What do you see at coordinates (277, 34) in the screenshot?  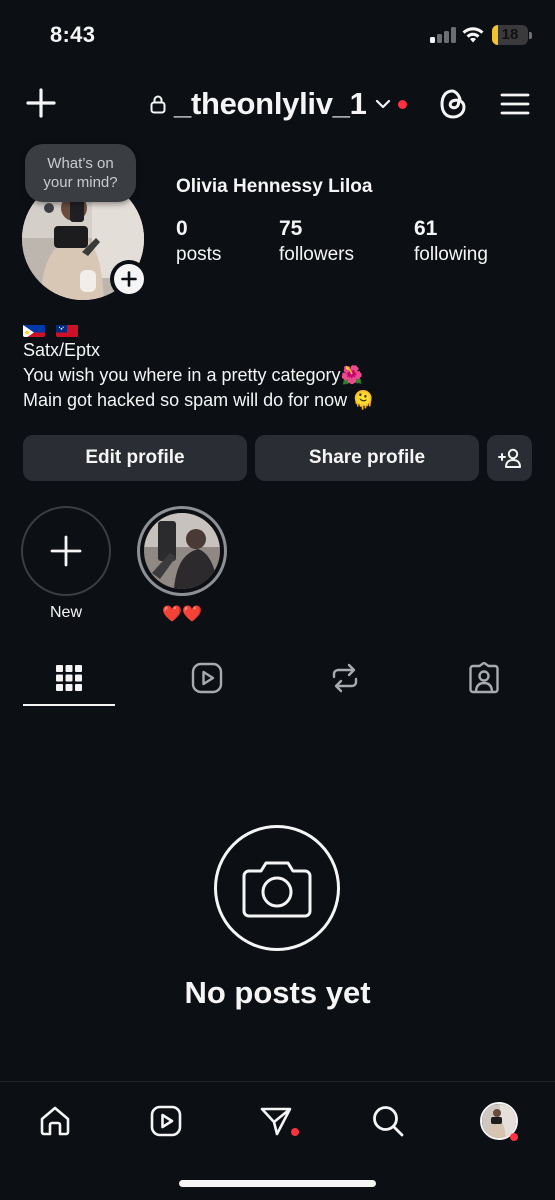 I see `status-bar: 8:43 18` at bounding box center [277, 34].